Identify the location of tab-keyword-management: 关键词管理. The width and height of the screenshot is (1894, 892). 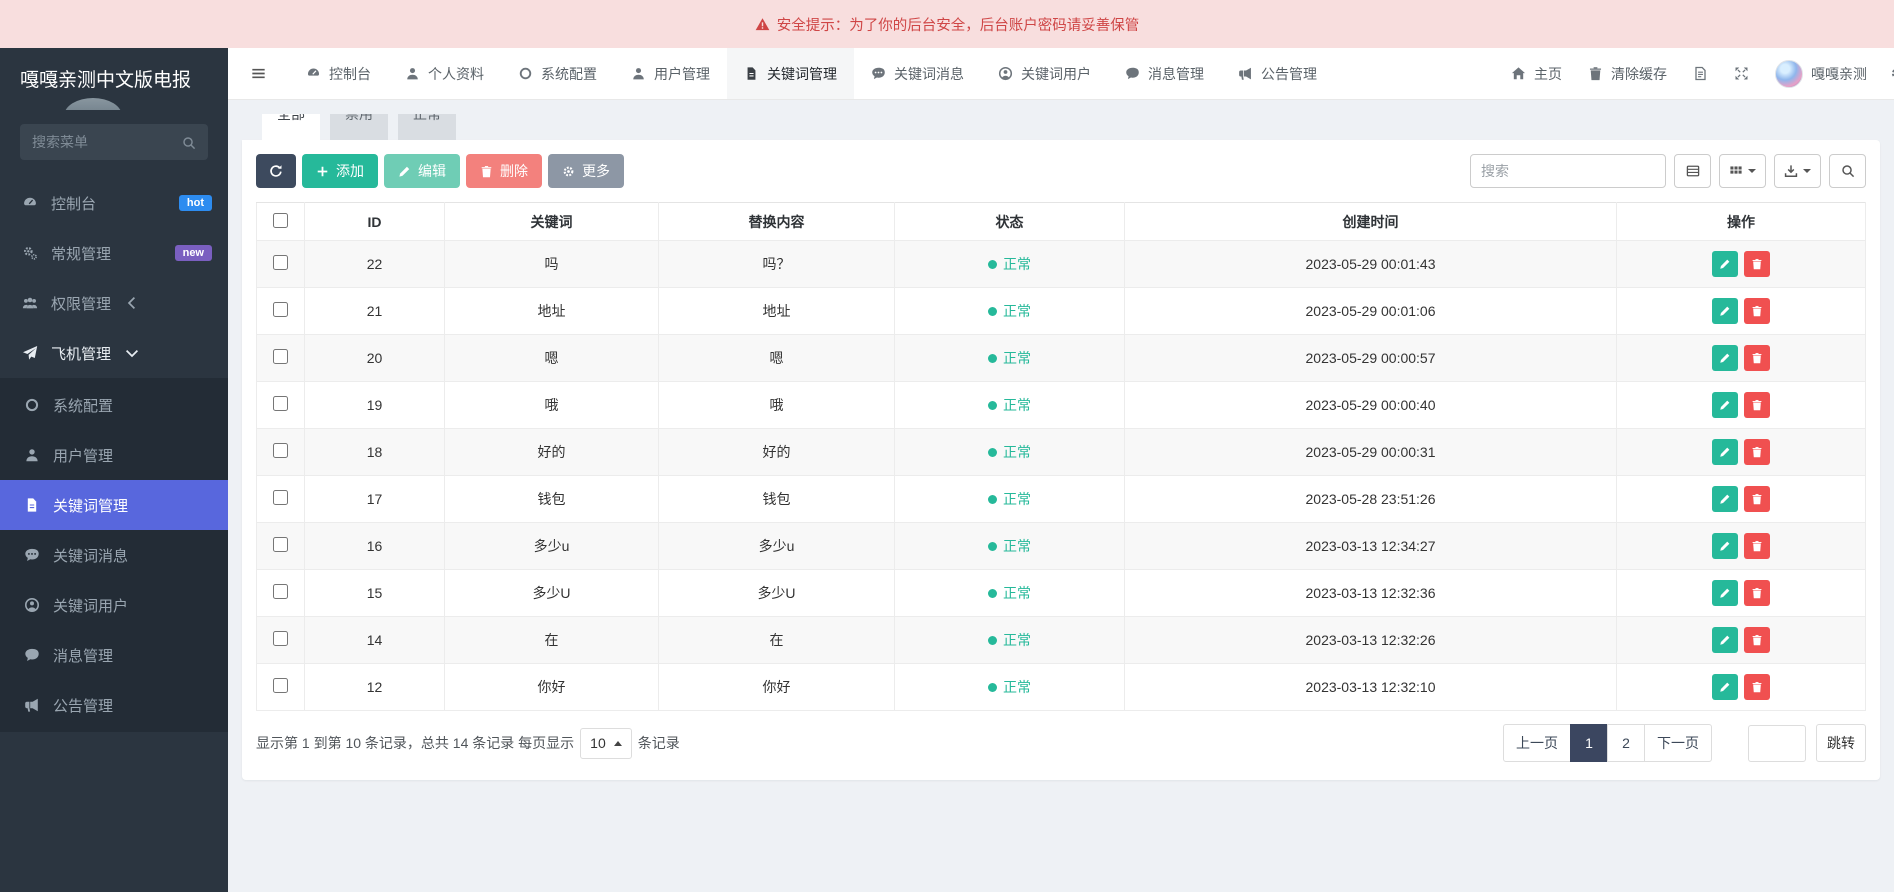
(790, 73).